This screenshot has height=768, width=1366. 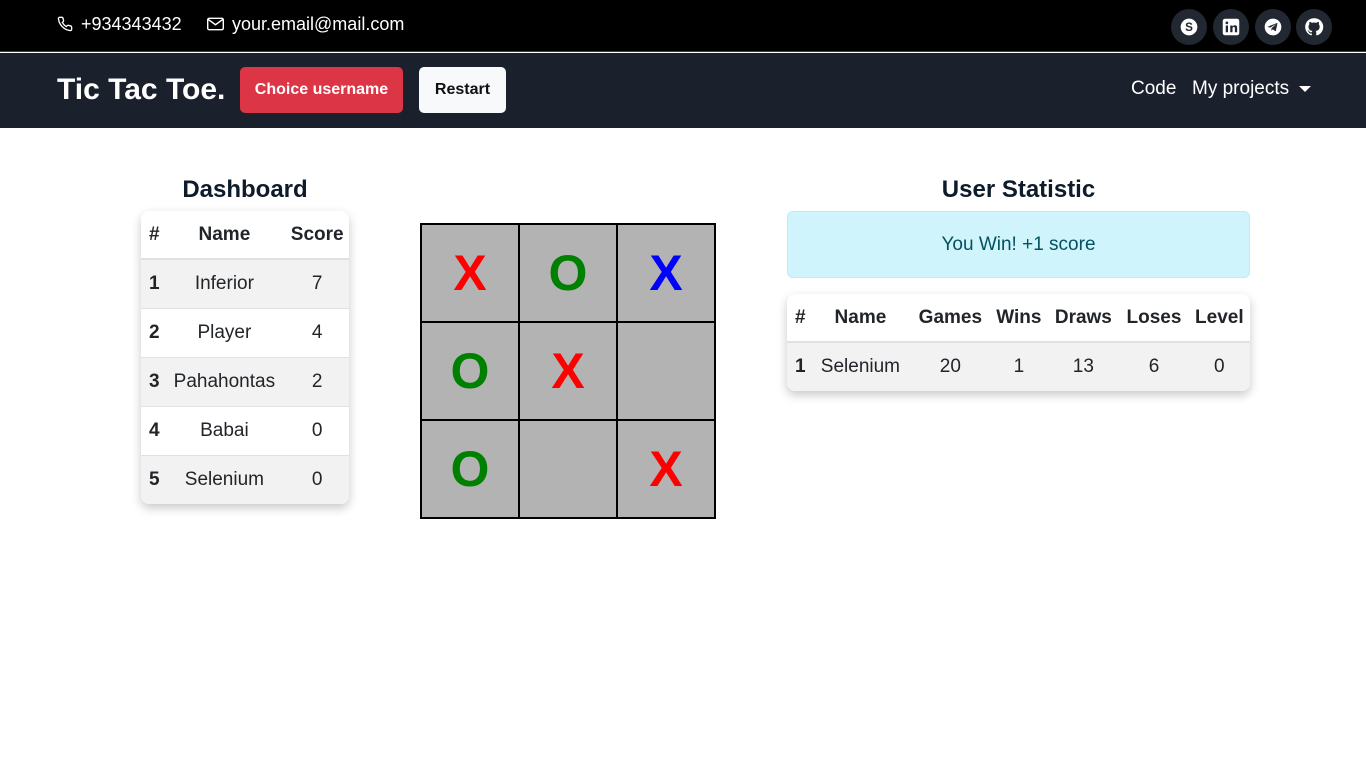 I want to click on row-score: 2, so click(x=317, y=381).